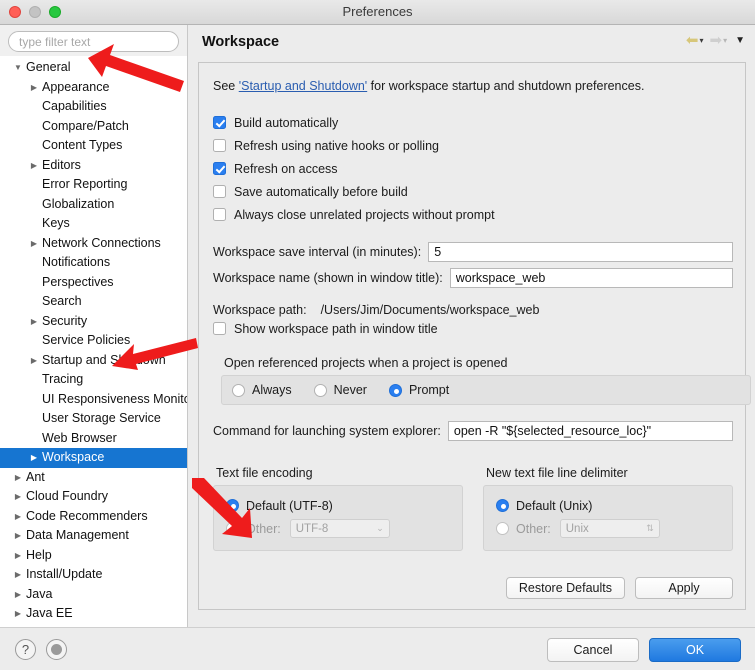 Image resolution: width=755 pixels, height=670 pixels. Describe the element at coordinates (93, 361) in the screenshot. I see `sidebar-item-startup-and-shutdown: ▶ Startup and Shutdown` at that location.